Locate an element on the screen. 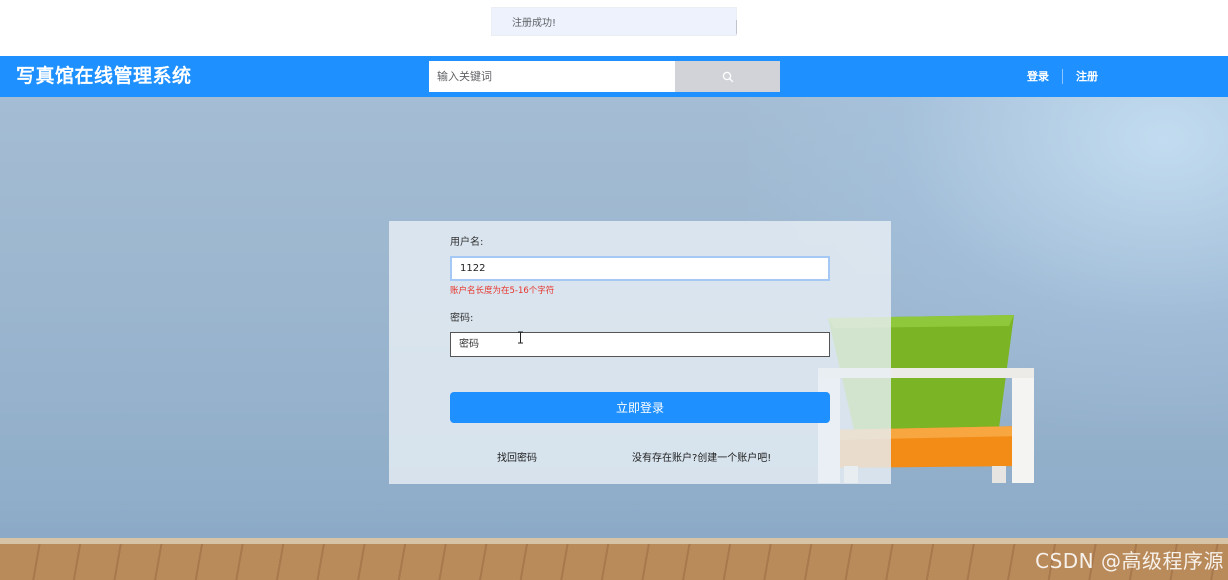 Image resolution: width=1228 pixels, height=580 pixels. nav-login-link: 登录 is located at coordinates (1038, 76).